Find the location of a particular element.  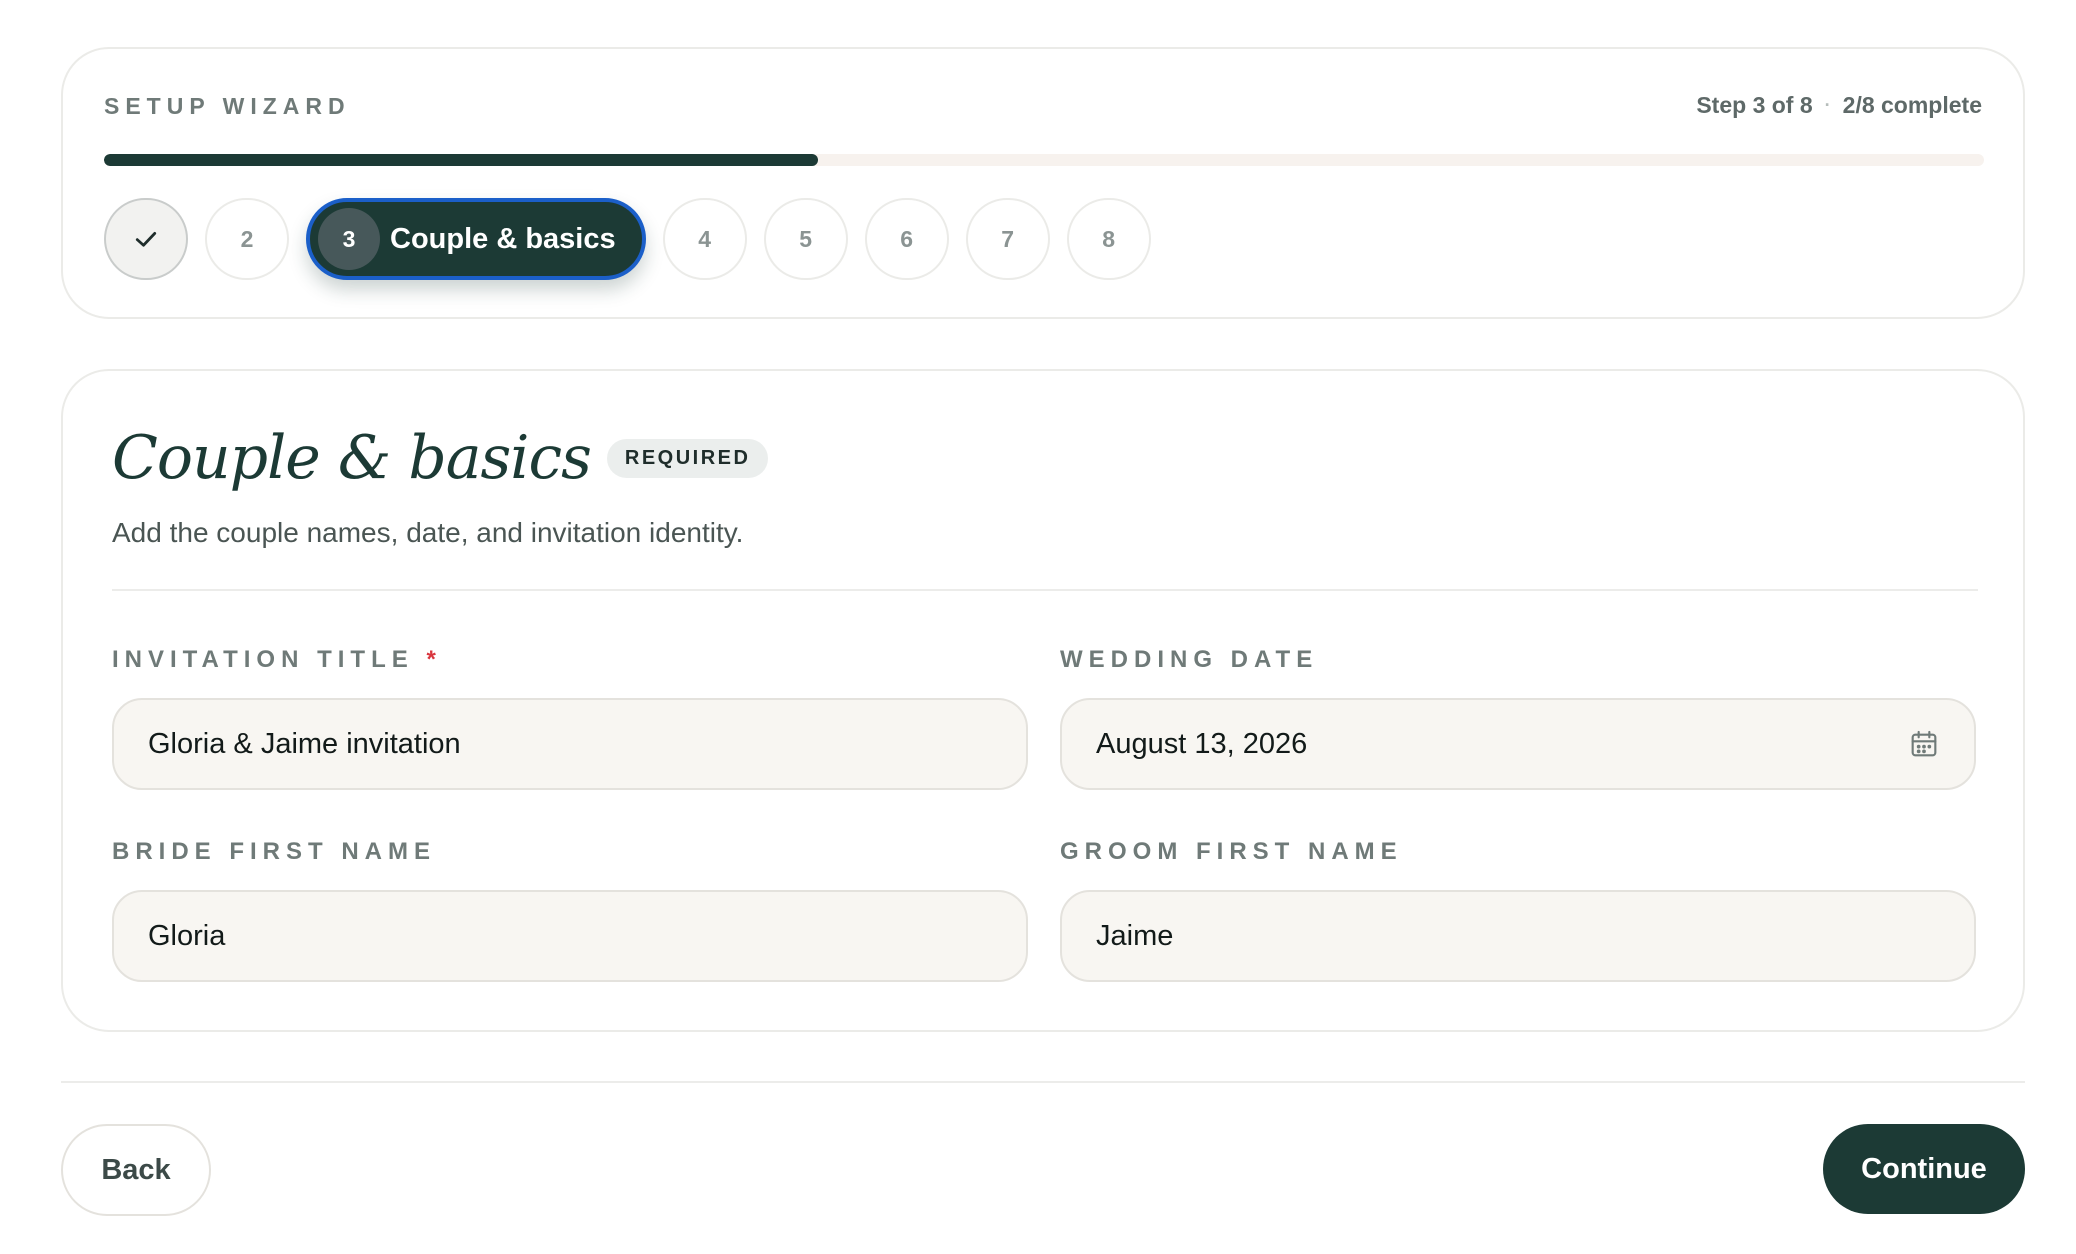

step-number: 8 is located at coordinates (1109, 238).